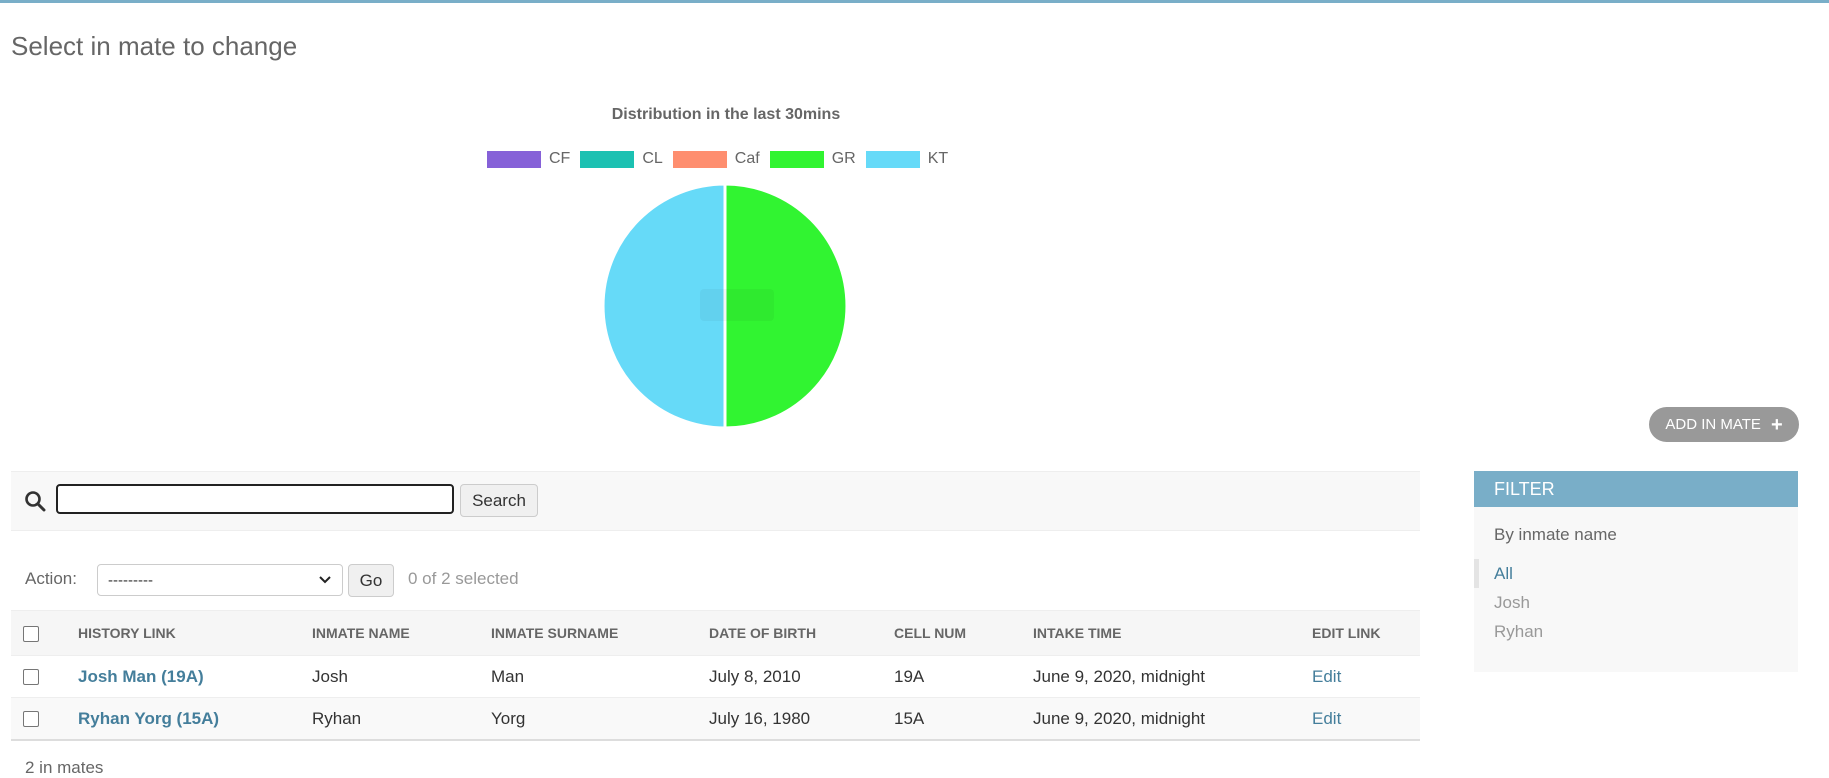 This screenshot has height=778, width=1829. What do you see at coordinates (600, 633) in the screenshot?
I see `column-header-inmate-surname: INMATE SURNAME` at bounding box center [600, 633].